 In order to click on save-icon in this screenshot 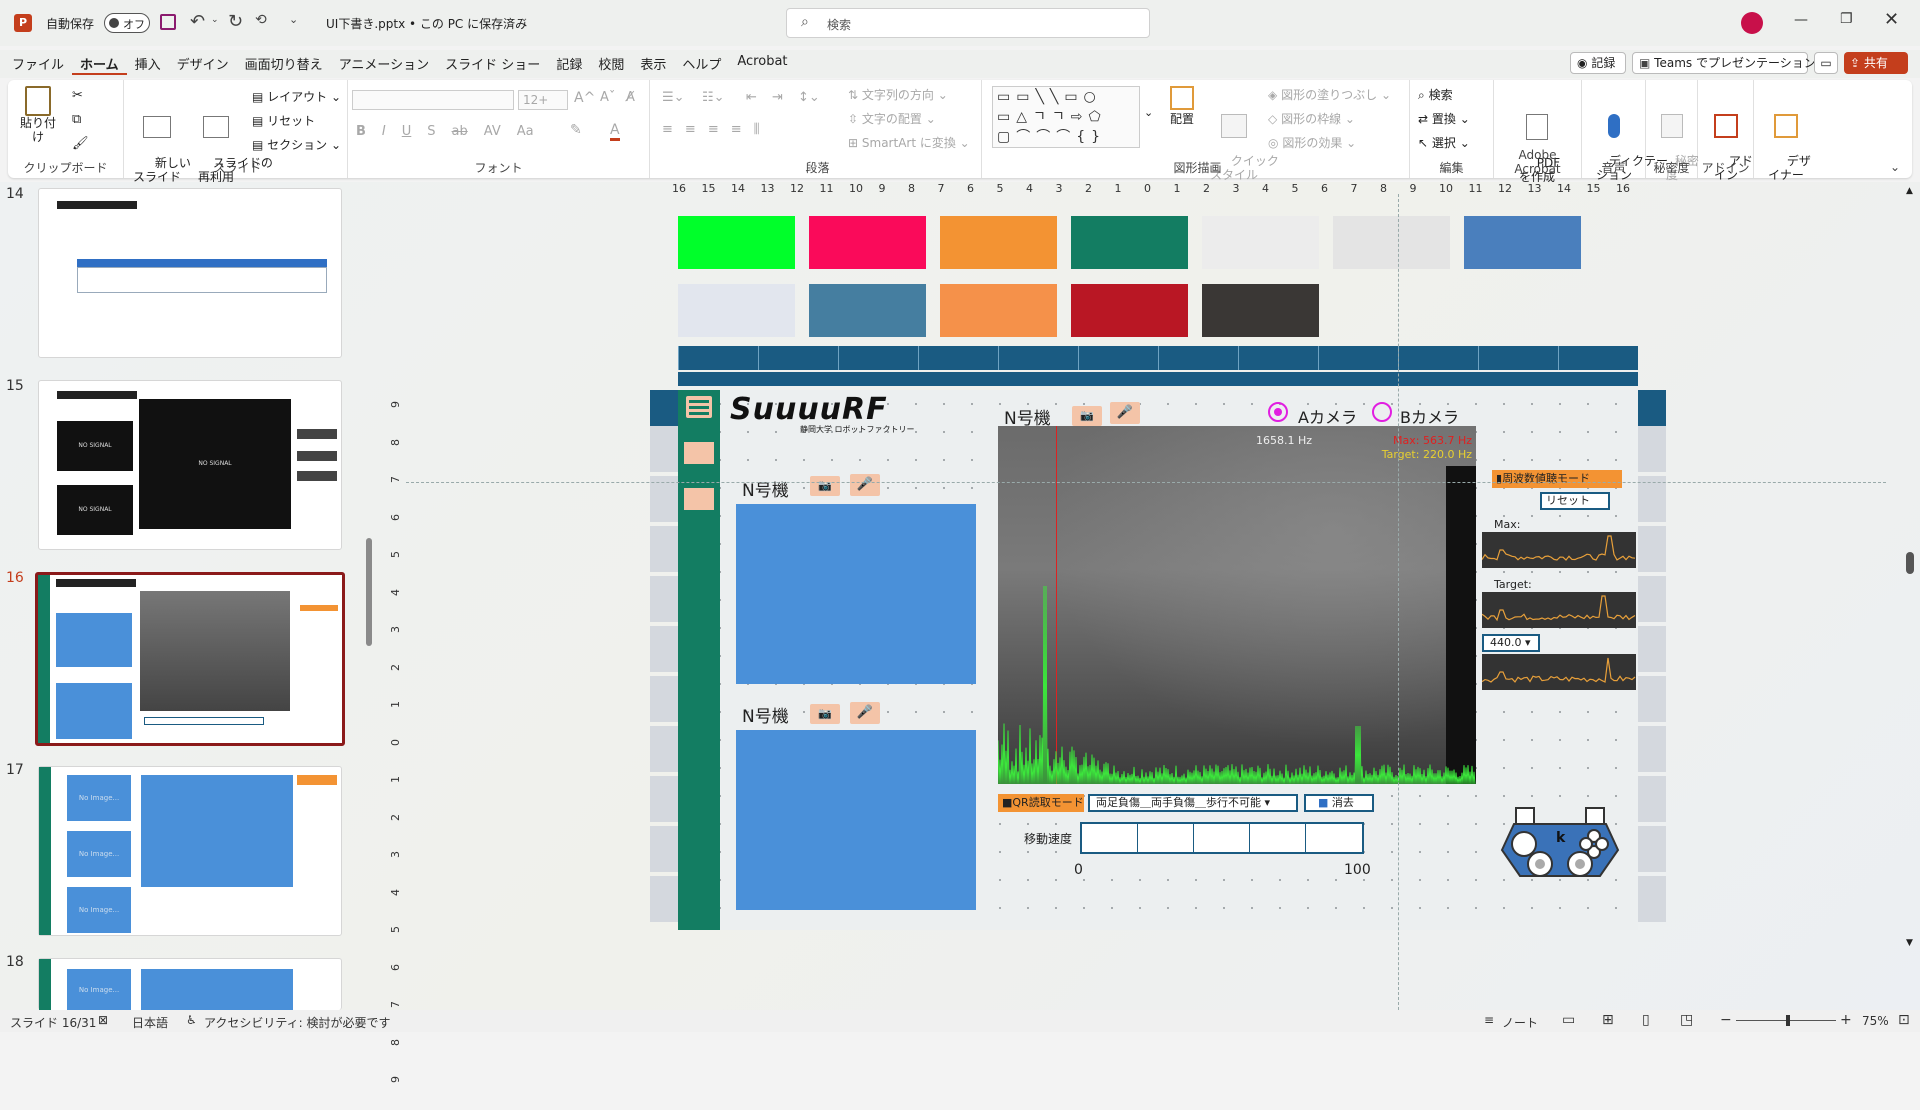, I will do `click(168, 22)`.